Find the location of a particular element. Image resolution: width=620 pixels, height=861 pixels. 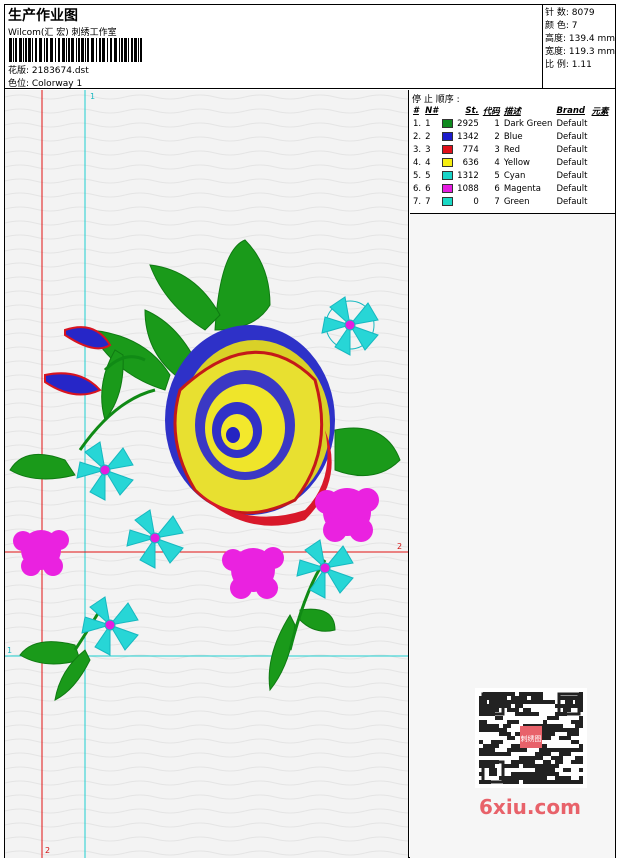

table-row: 1. 1 2925 1 Dark Green Default is located at coordinates (511, 123).